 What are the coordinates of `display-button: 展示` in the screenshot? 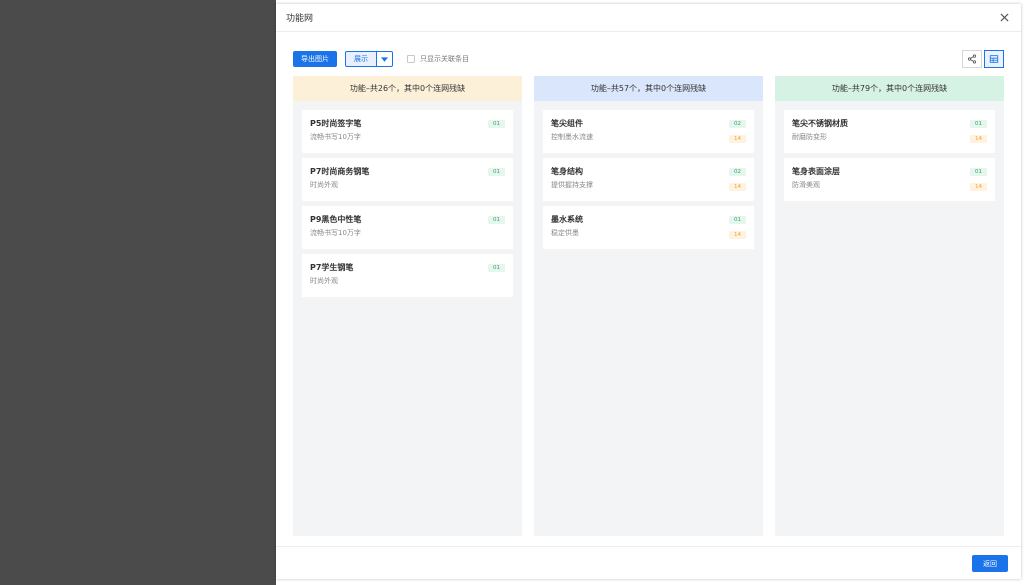 It's located at (361, 59).